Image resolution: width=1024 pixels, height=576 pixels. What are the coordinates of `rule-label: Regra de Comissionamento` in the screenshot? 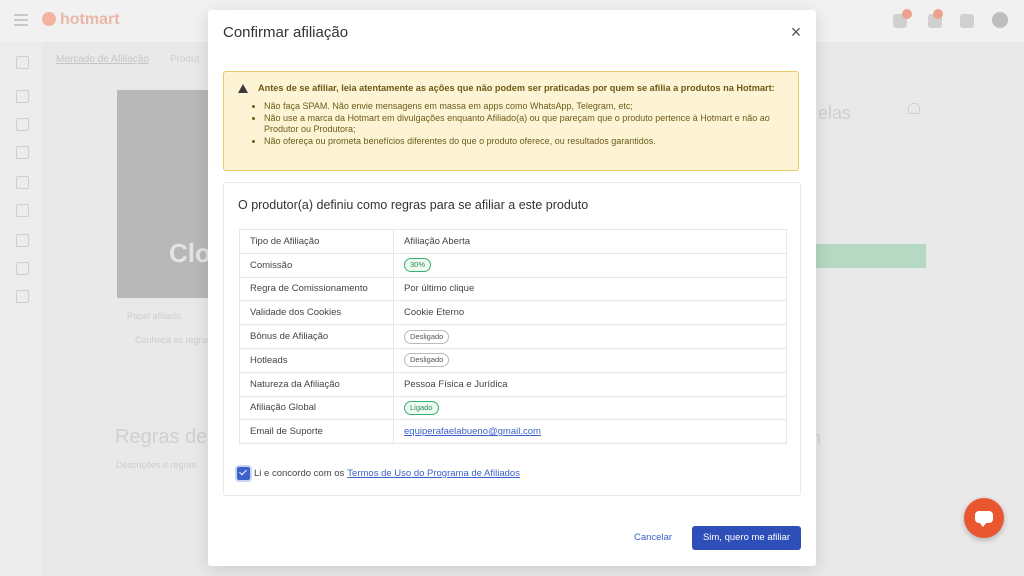 It's located at (316, 289).